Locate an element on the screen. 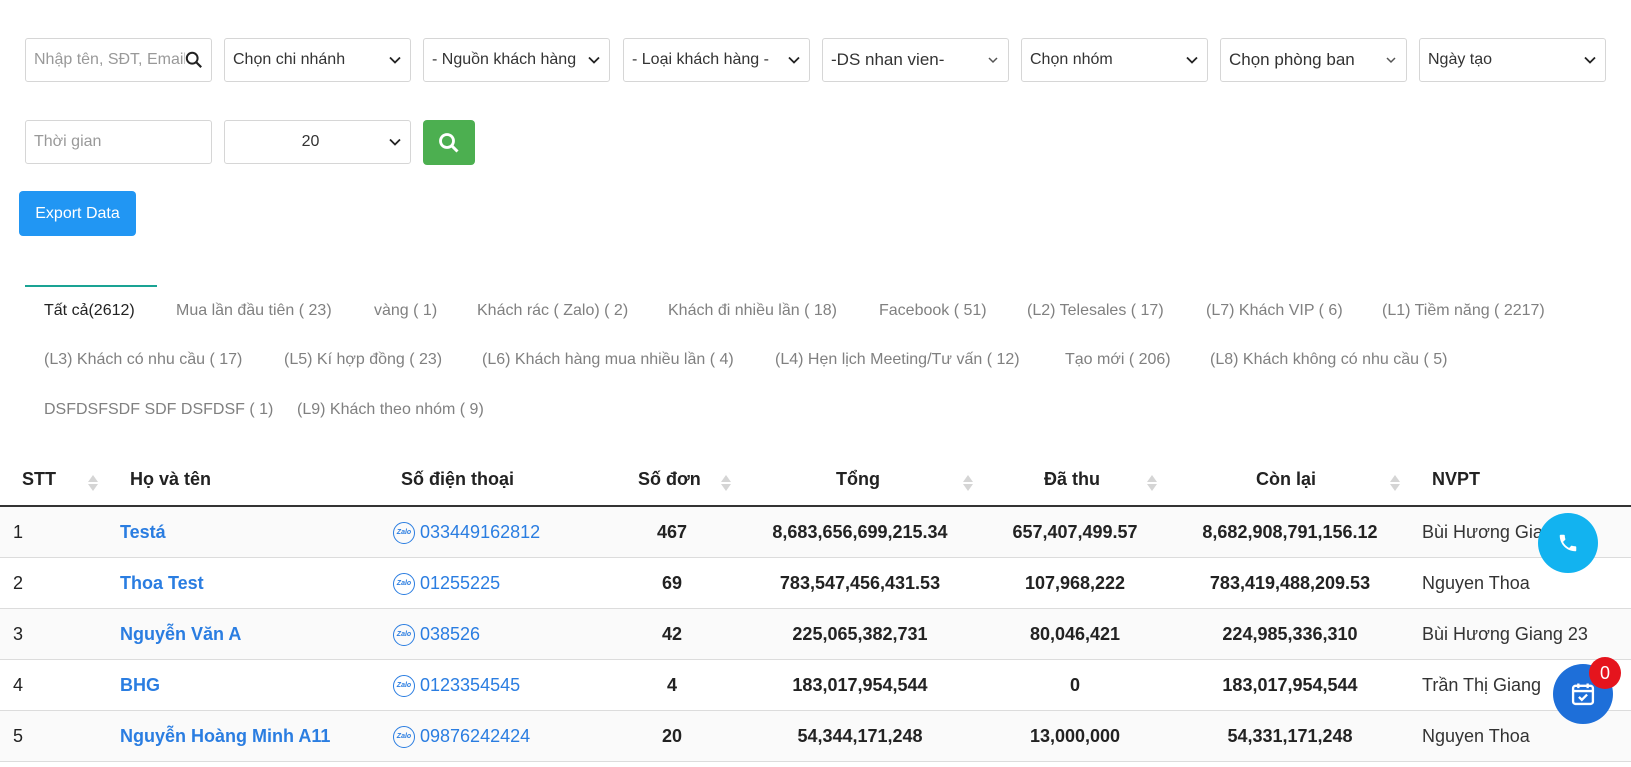 This screenshot has height=767, width=1631. phone-cell: Zalo 038526 is located at coordinates (436, 634).